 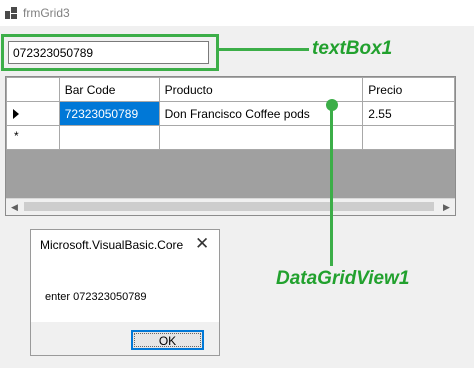 What do you see at coordinates (408, 113) in the screenshot?
I see `cell-precio: 2.55` at bounding box center [408, 113].